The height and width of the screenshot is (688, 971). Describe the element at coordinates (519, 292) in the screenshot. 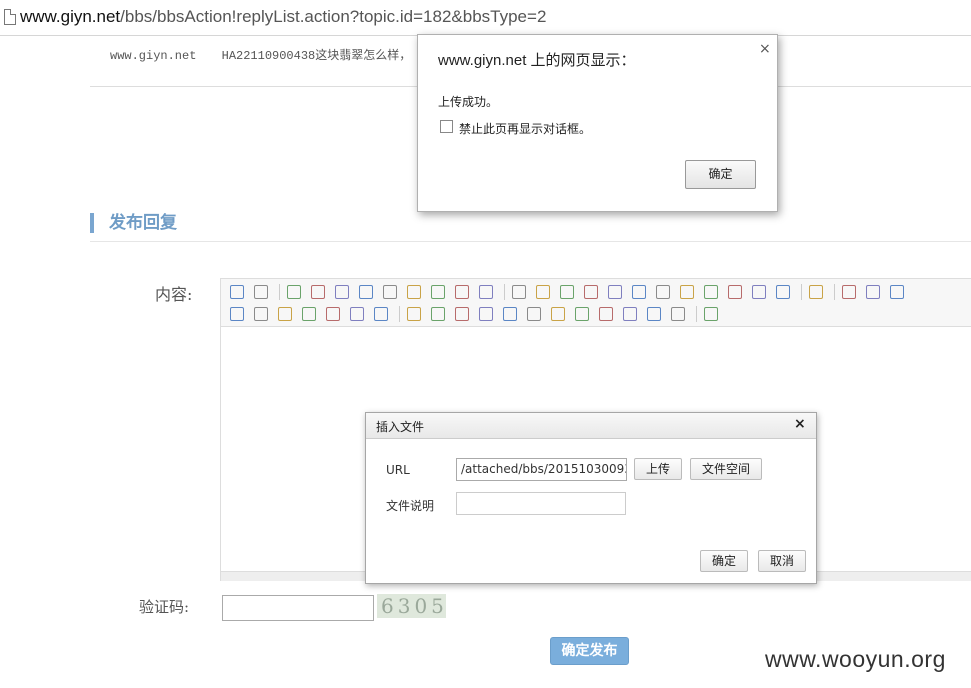

I see `align-left-icon` at that location.